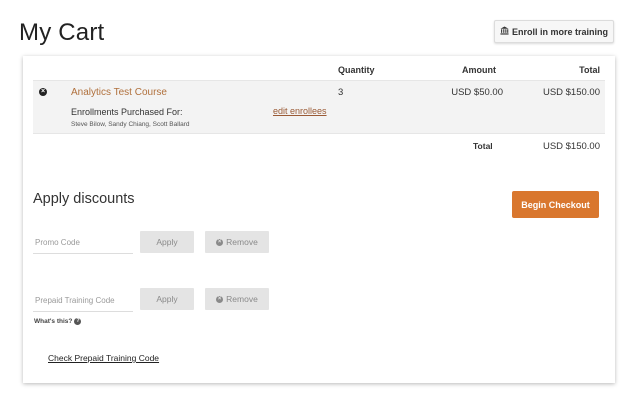  Describe the element at coordinates (127, 112) in the screenshot. I see `enrollments-label: Enrollments Purchased For:` at that location.